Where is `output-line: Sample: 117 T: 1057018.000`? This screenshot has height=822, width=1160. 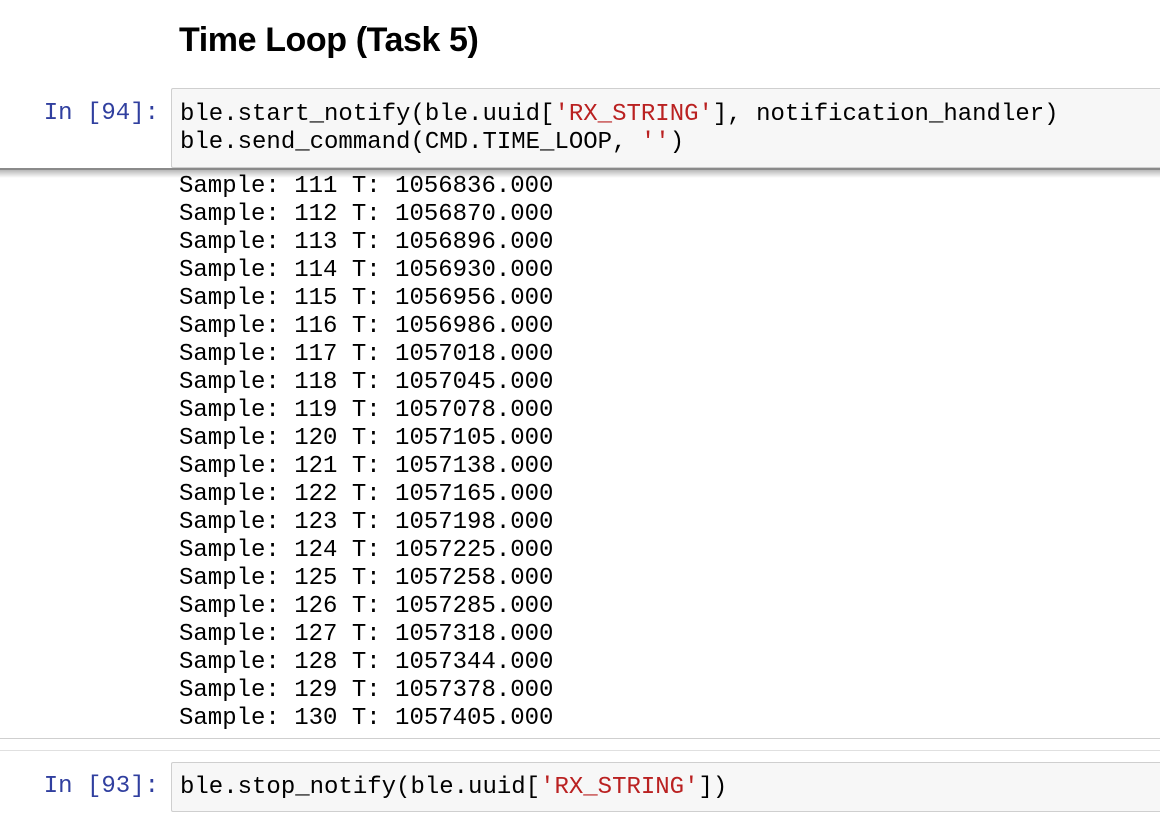 output-line: Sample: 117 T: 1057018.000 is located at coordinates (366, 354).